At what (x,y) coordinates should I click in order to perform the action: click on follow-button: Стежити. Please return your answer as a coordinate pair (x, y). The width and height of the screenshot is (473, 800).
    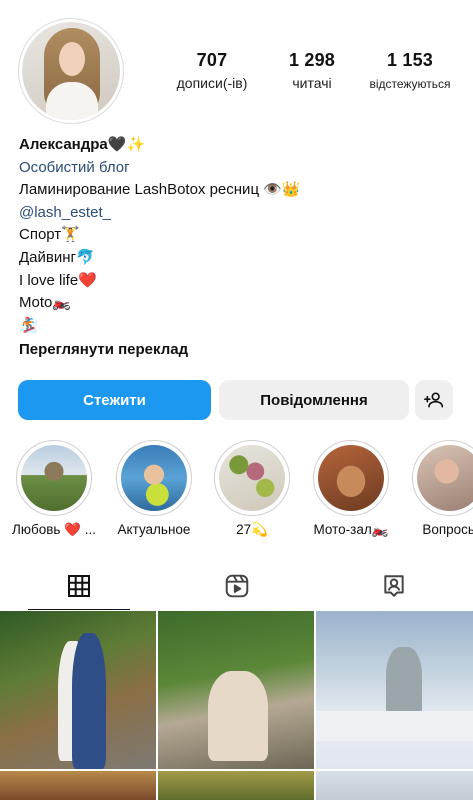
    Looking at the image, I should click on (114, 400).